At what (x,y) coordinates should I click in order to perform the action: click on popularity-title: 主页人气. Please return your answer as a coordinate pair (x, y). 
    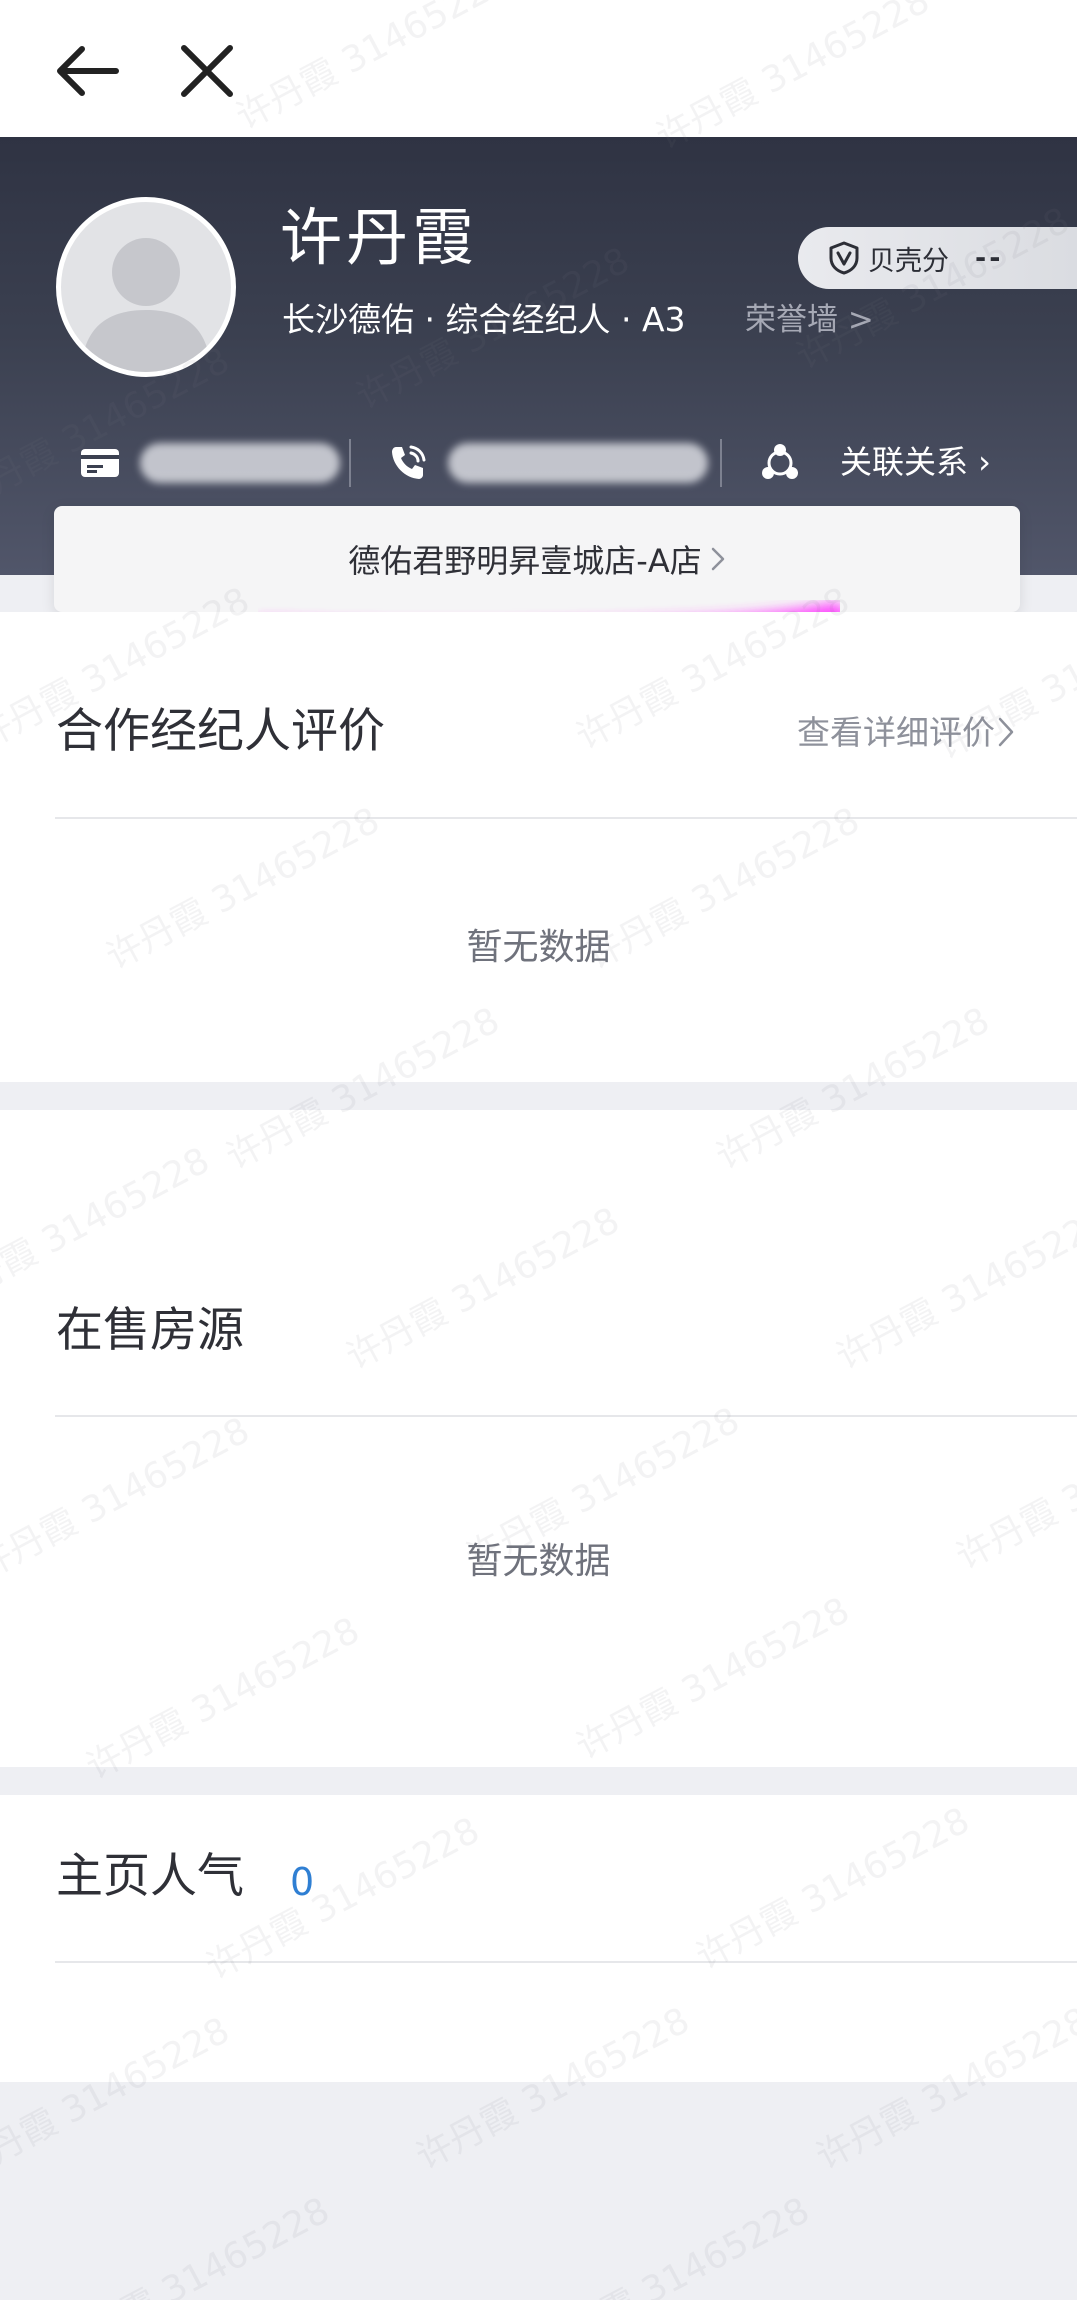
    Looking at the image, I should click on (150, 1876).